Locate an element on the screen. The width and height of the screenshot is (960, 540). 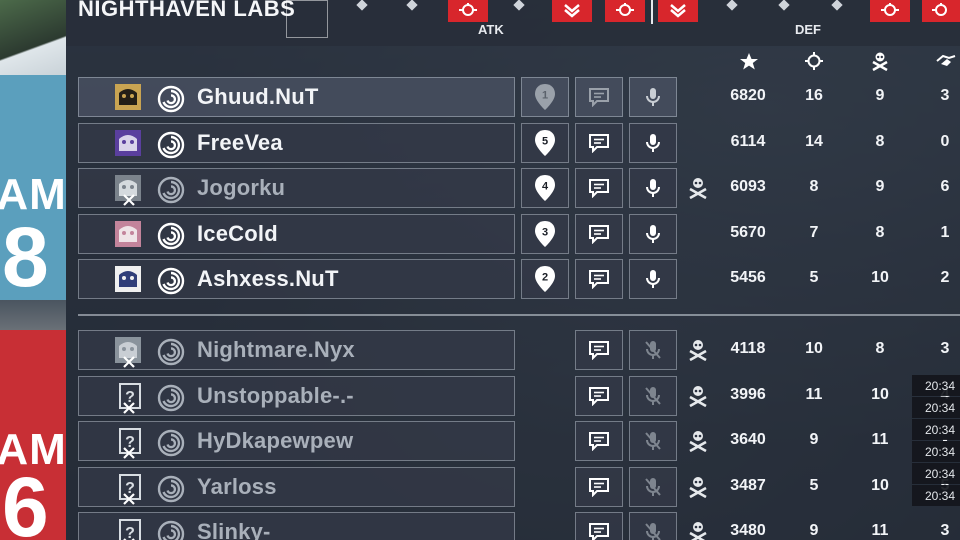
score-value: 5670 is located at coordinates (748, 232).